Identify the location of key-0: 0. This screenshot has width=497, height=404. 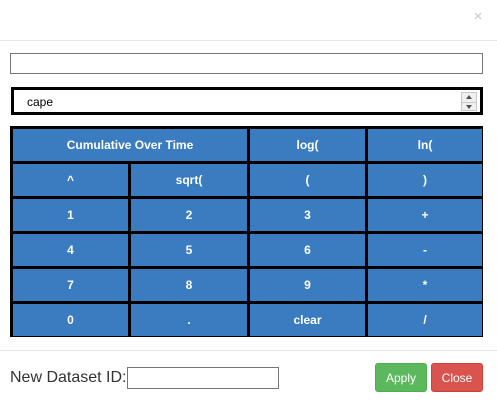
(70, 320).